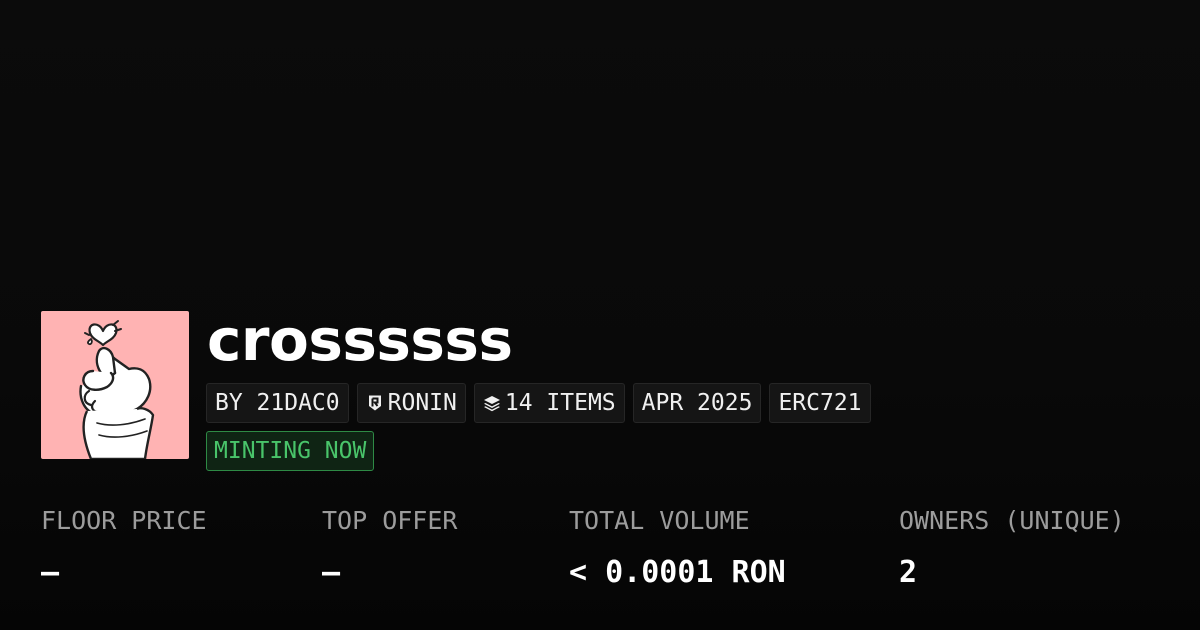 Image resolution: width=1200 pixels, height=630 pixels. What do you see at coordinates (389, 548) in the screenshot?
I see `top-offer-stat: TOP OFFER –` at bounding box center [389, 548].